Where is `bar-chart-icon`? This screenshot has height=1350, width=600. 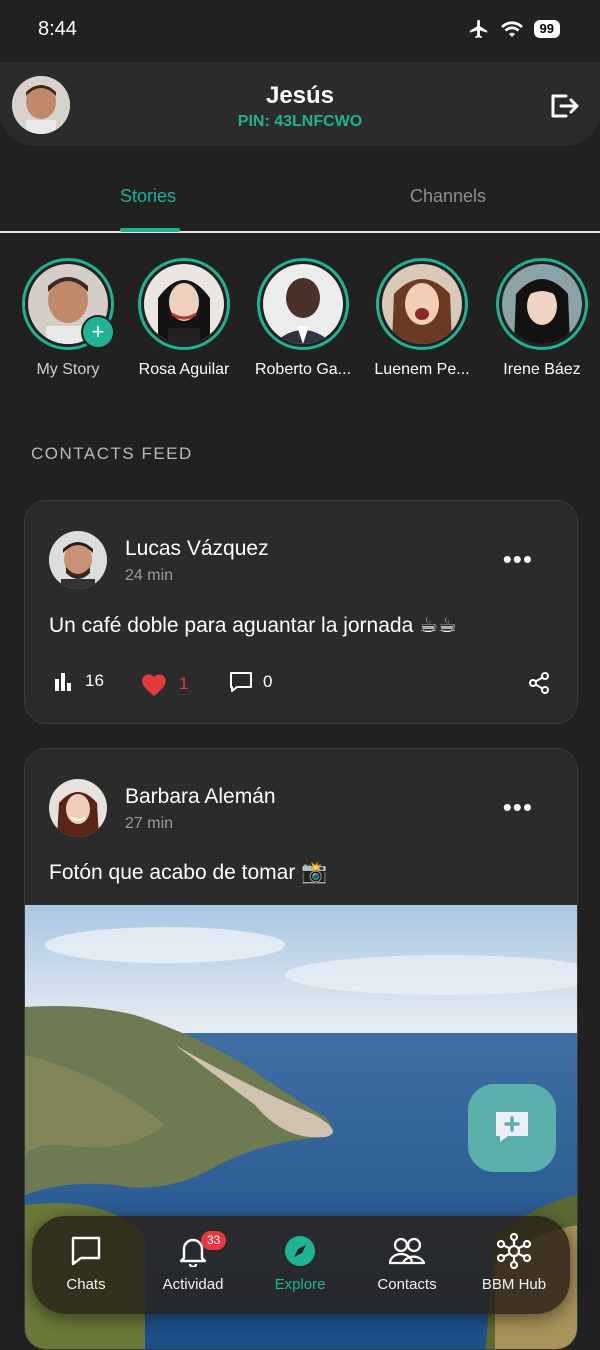
bar-chart-icon is located at coordinates (63, 682).